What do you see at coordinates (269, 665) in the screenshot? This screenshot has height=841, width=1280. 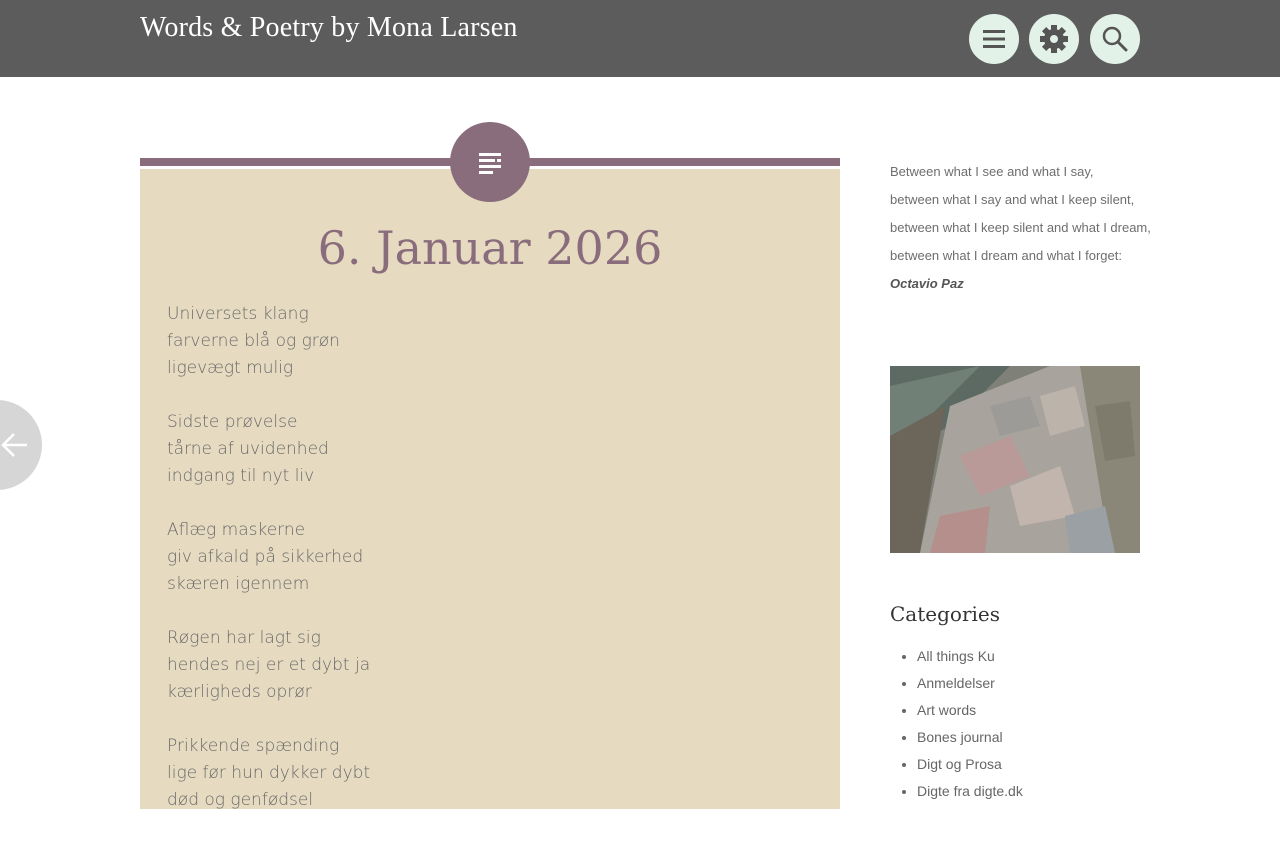 I see `poem-line: hendes nej er et dybt ja` at bounding box center [269, 665].